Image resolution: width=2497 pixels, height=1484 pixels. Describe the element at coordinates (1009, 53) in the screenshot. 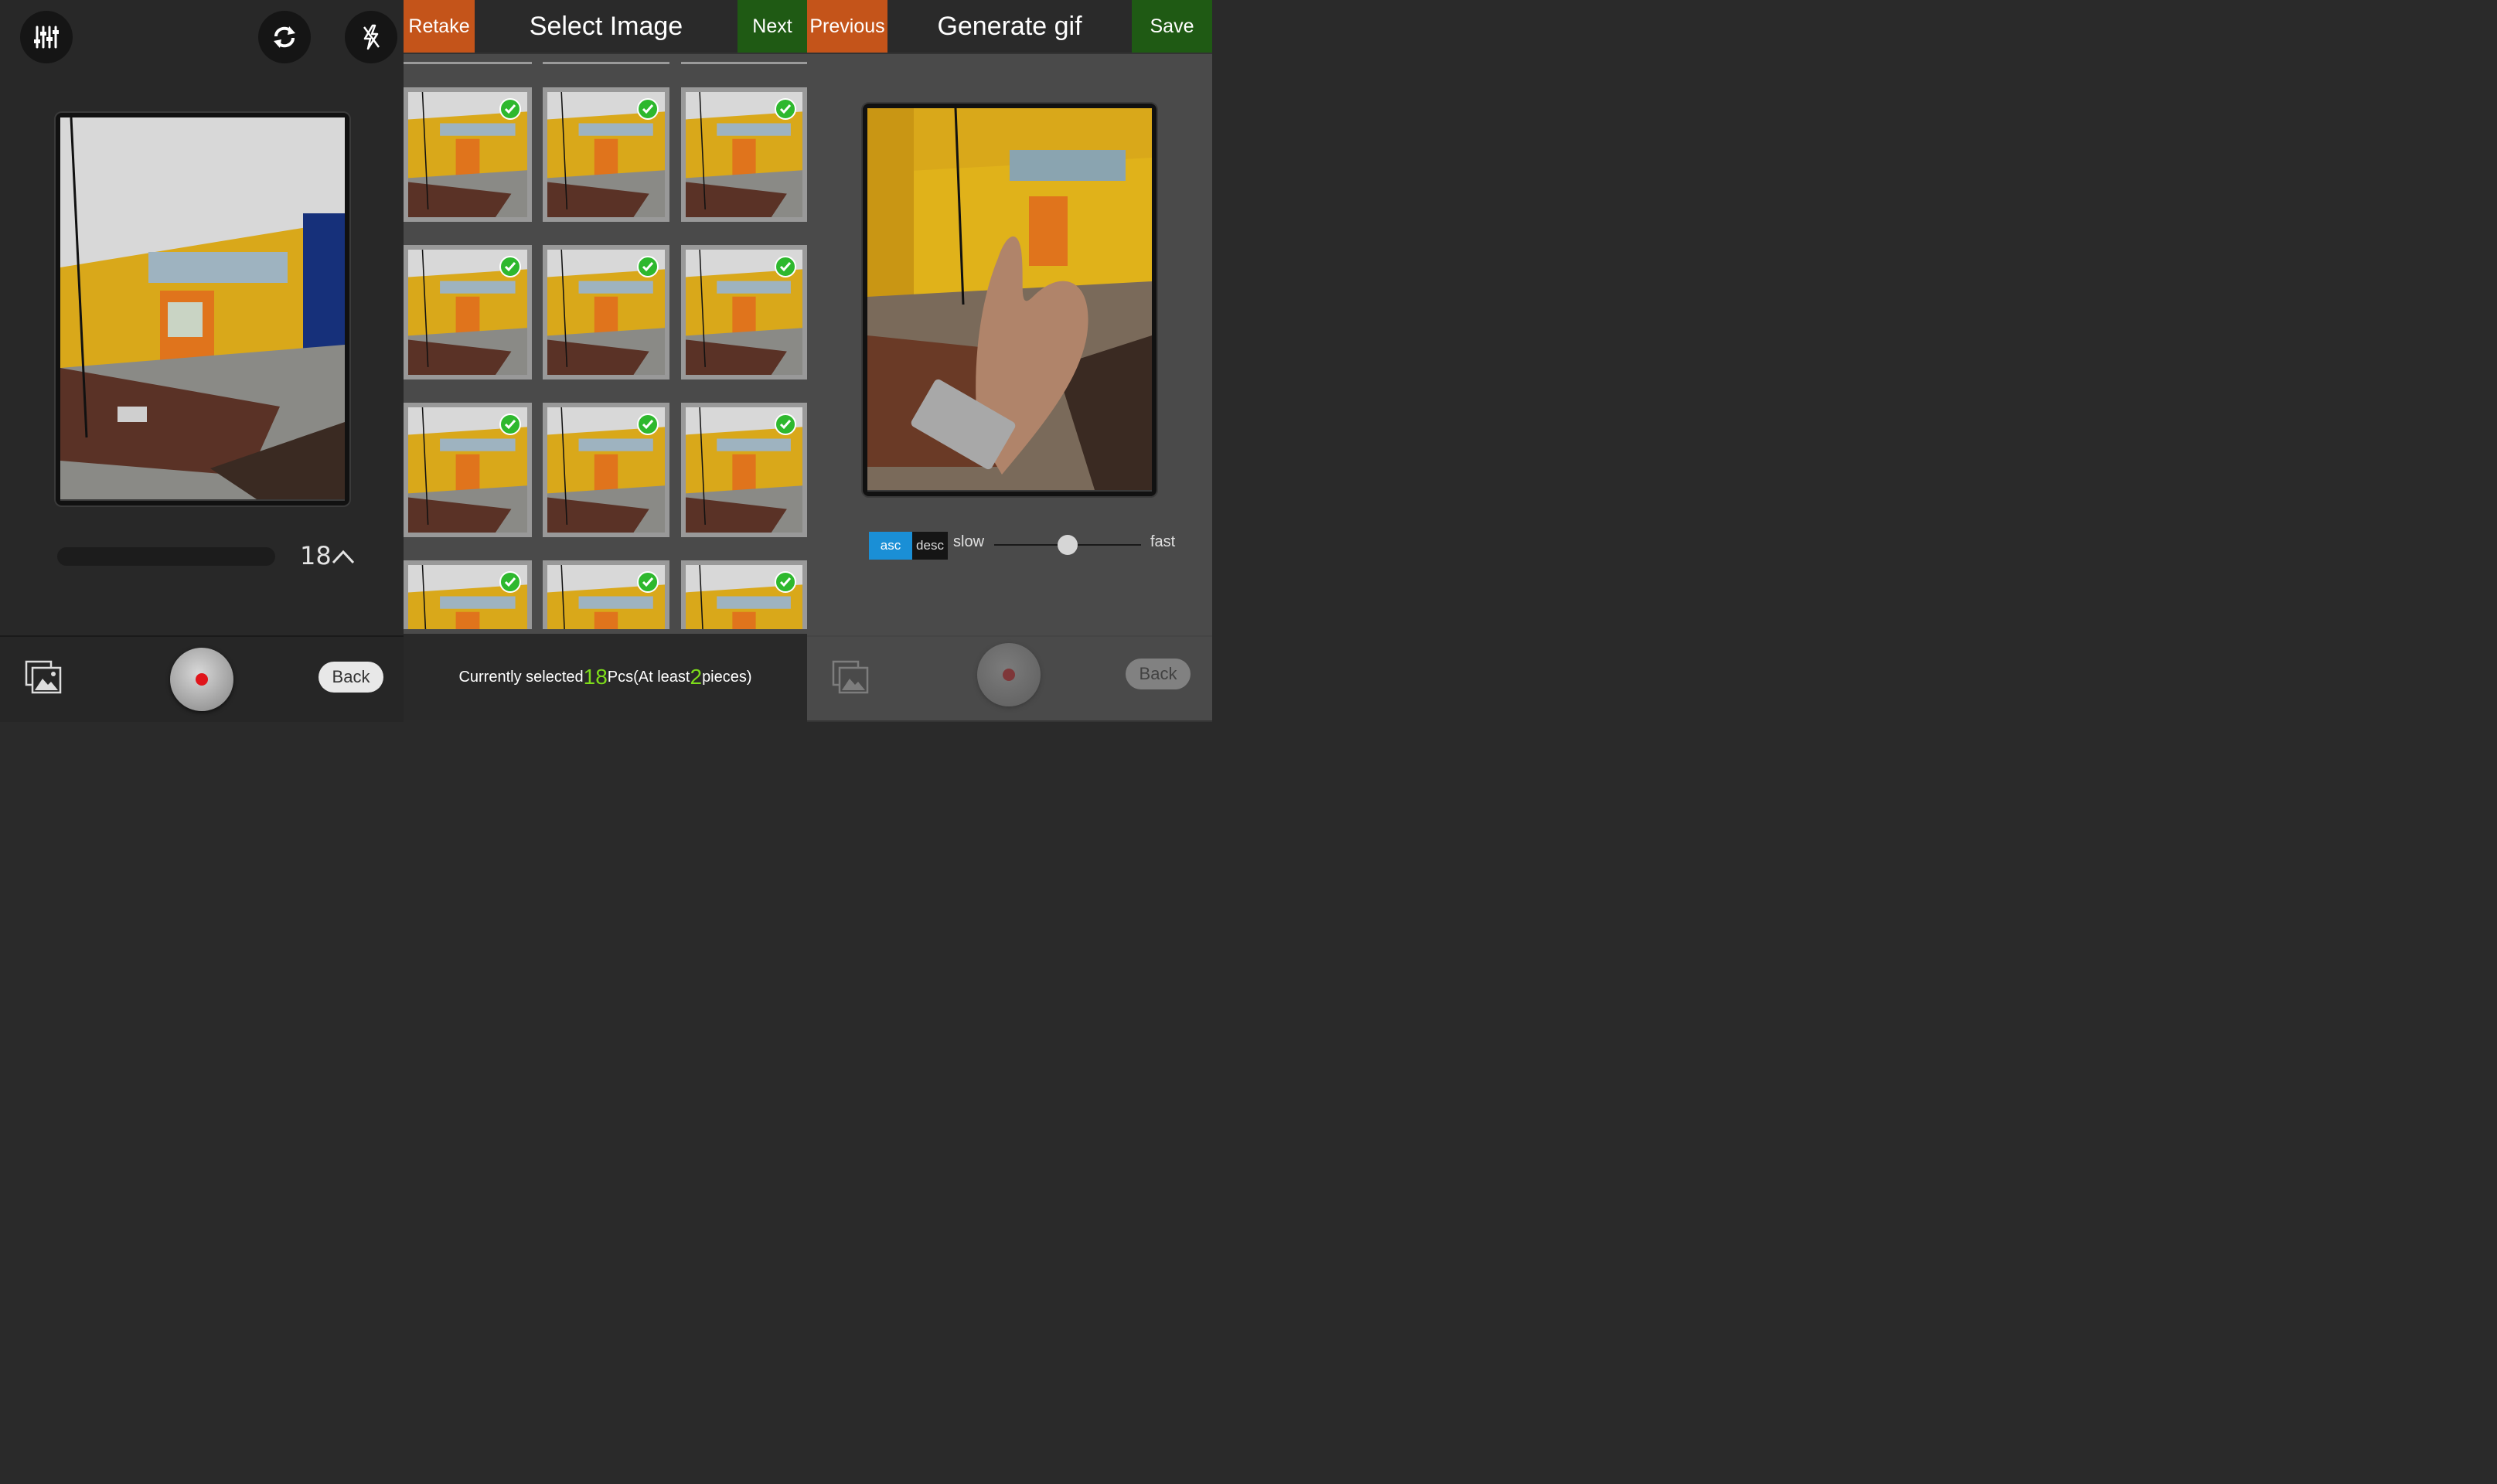

I see `topbar-divider` at that location.